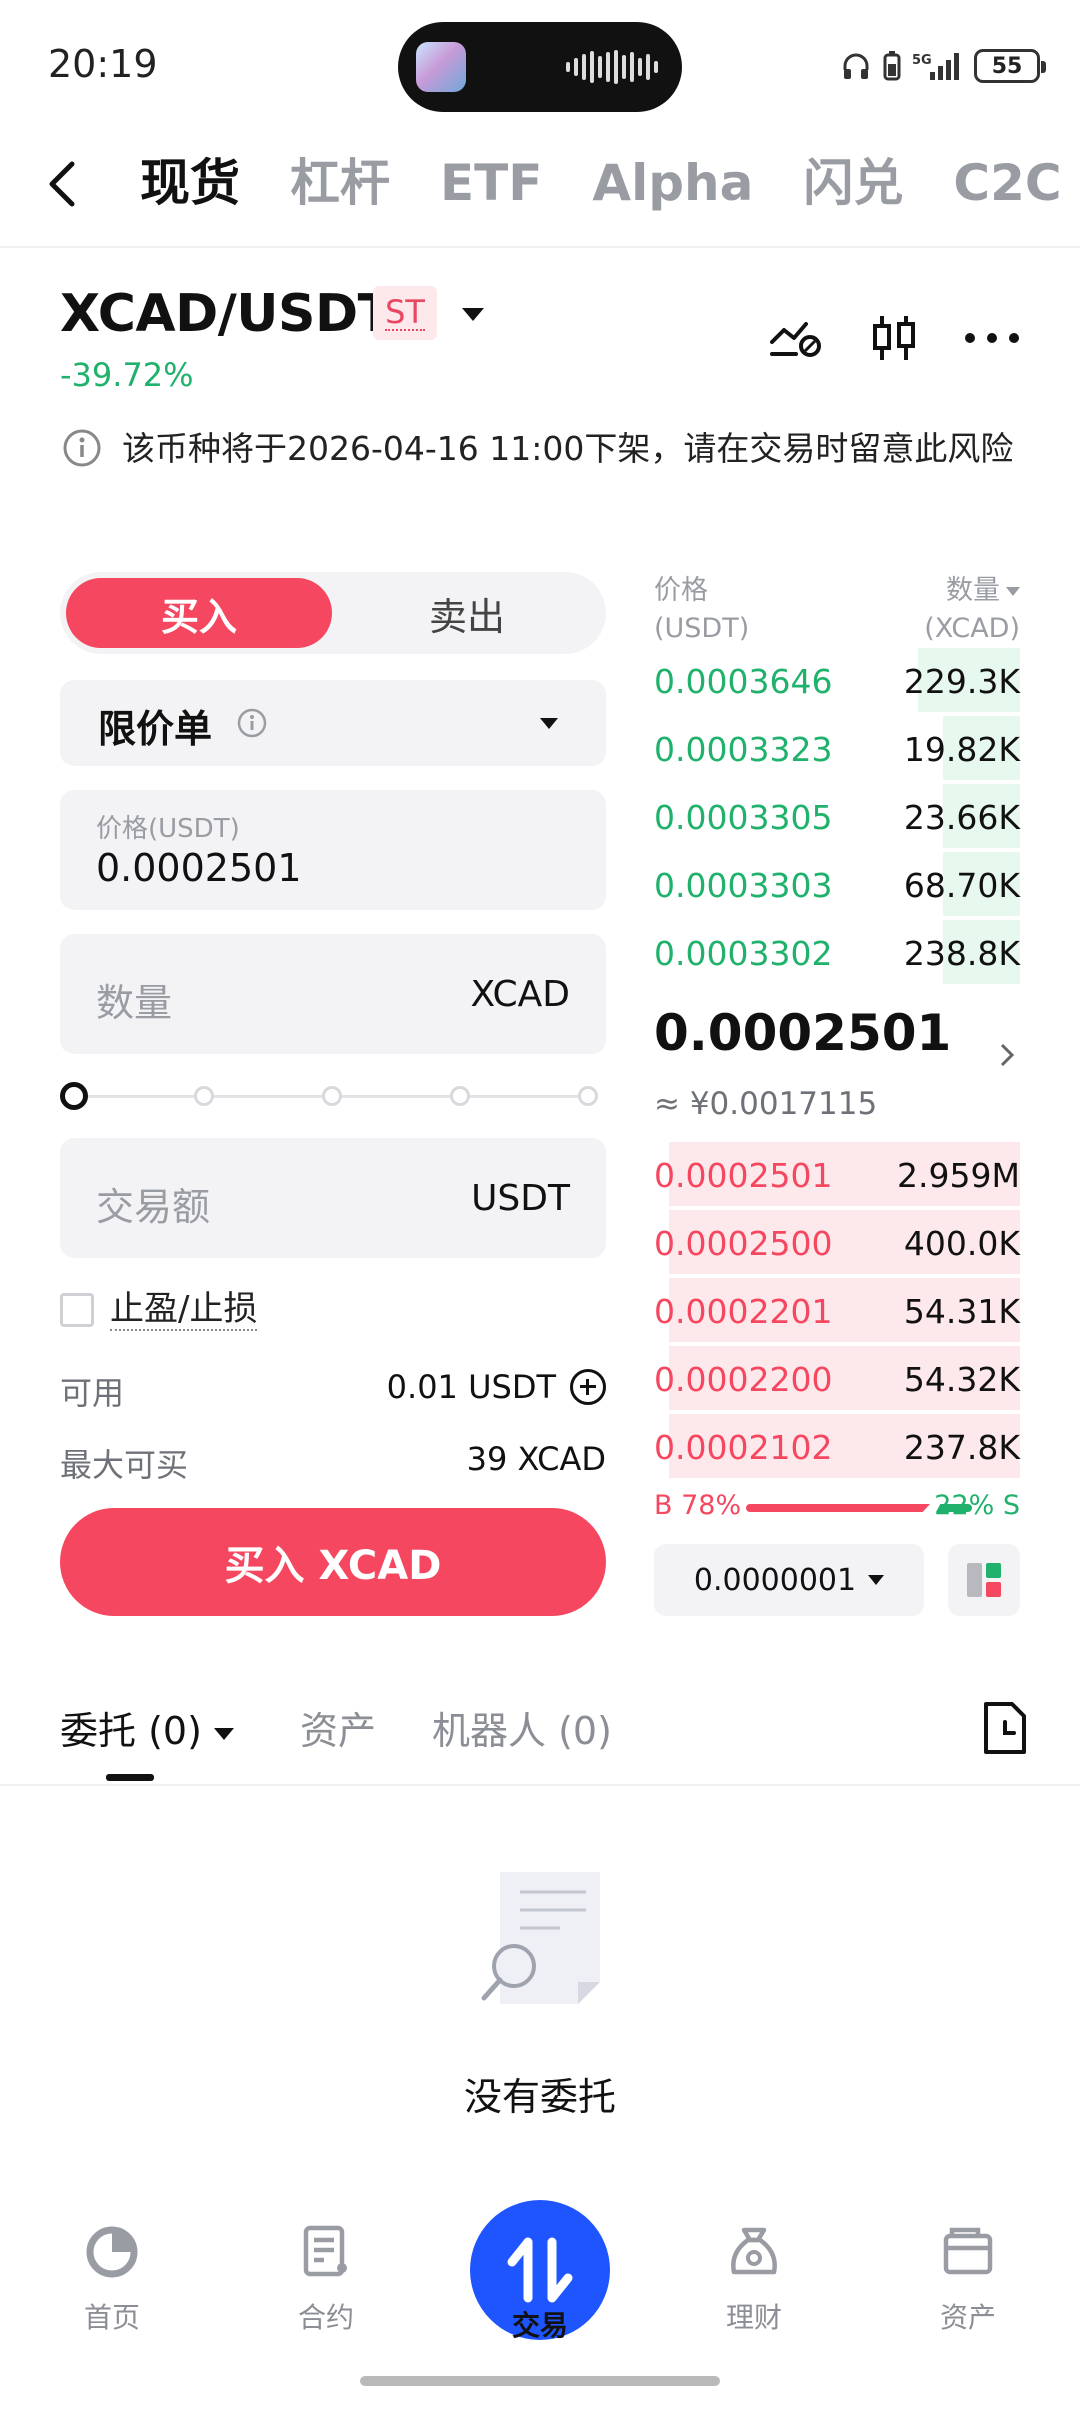 The image size is (1080, 2412). What do you see at coordinates (155, 729) in the screenshot?
I see `order-type-label: 限价单` at bounding box center [155, 729].